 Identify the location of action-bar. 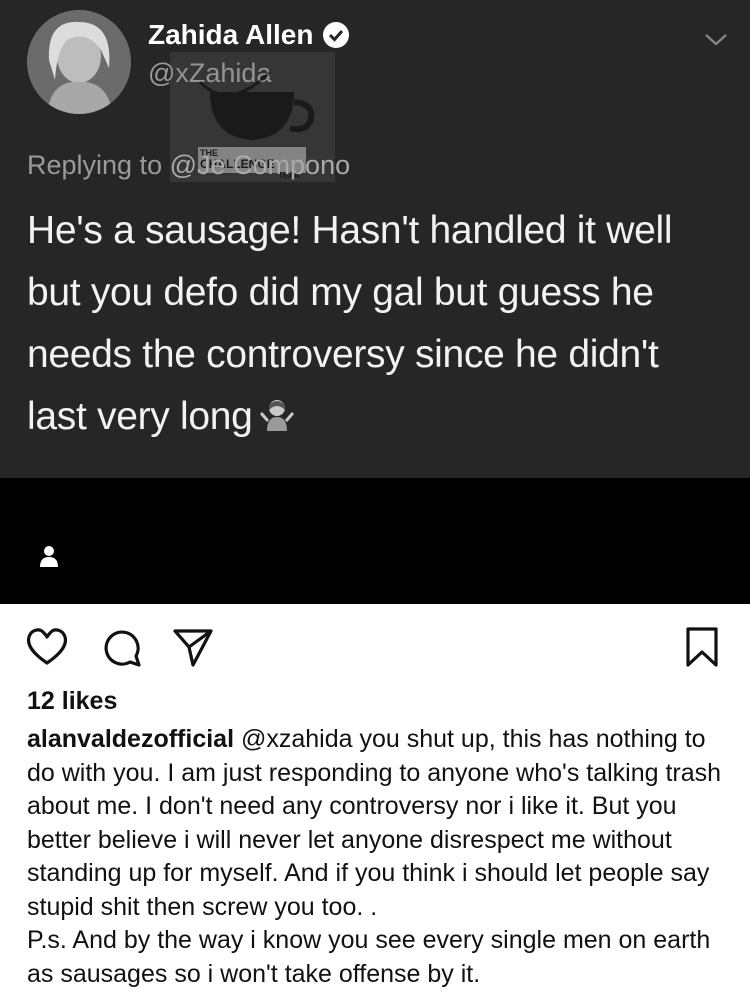
(375, 646).